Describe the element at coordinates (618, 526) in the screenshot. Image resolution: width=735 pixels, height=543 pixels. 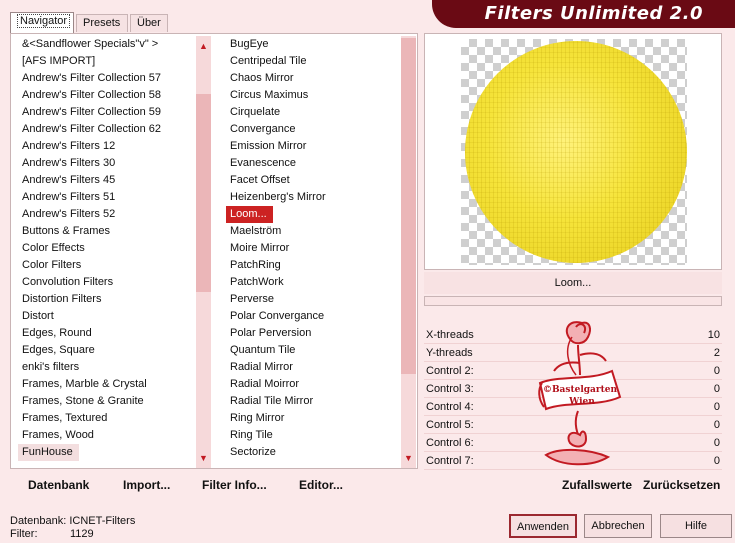
I see `cancel-button: Abbrechen` at that location.